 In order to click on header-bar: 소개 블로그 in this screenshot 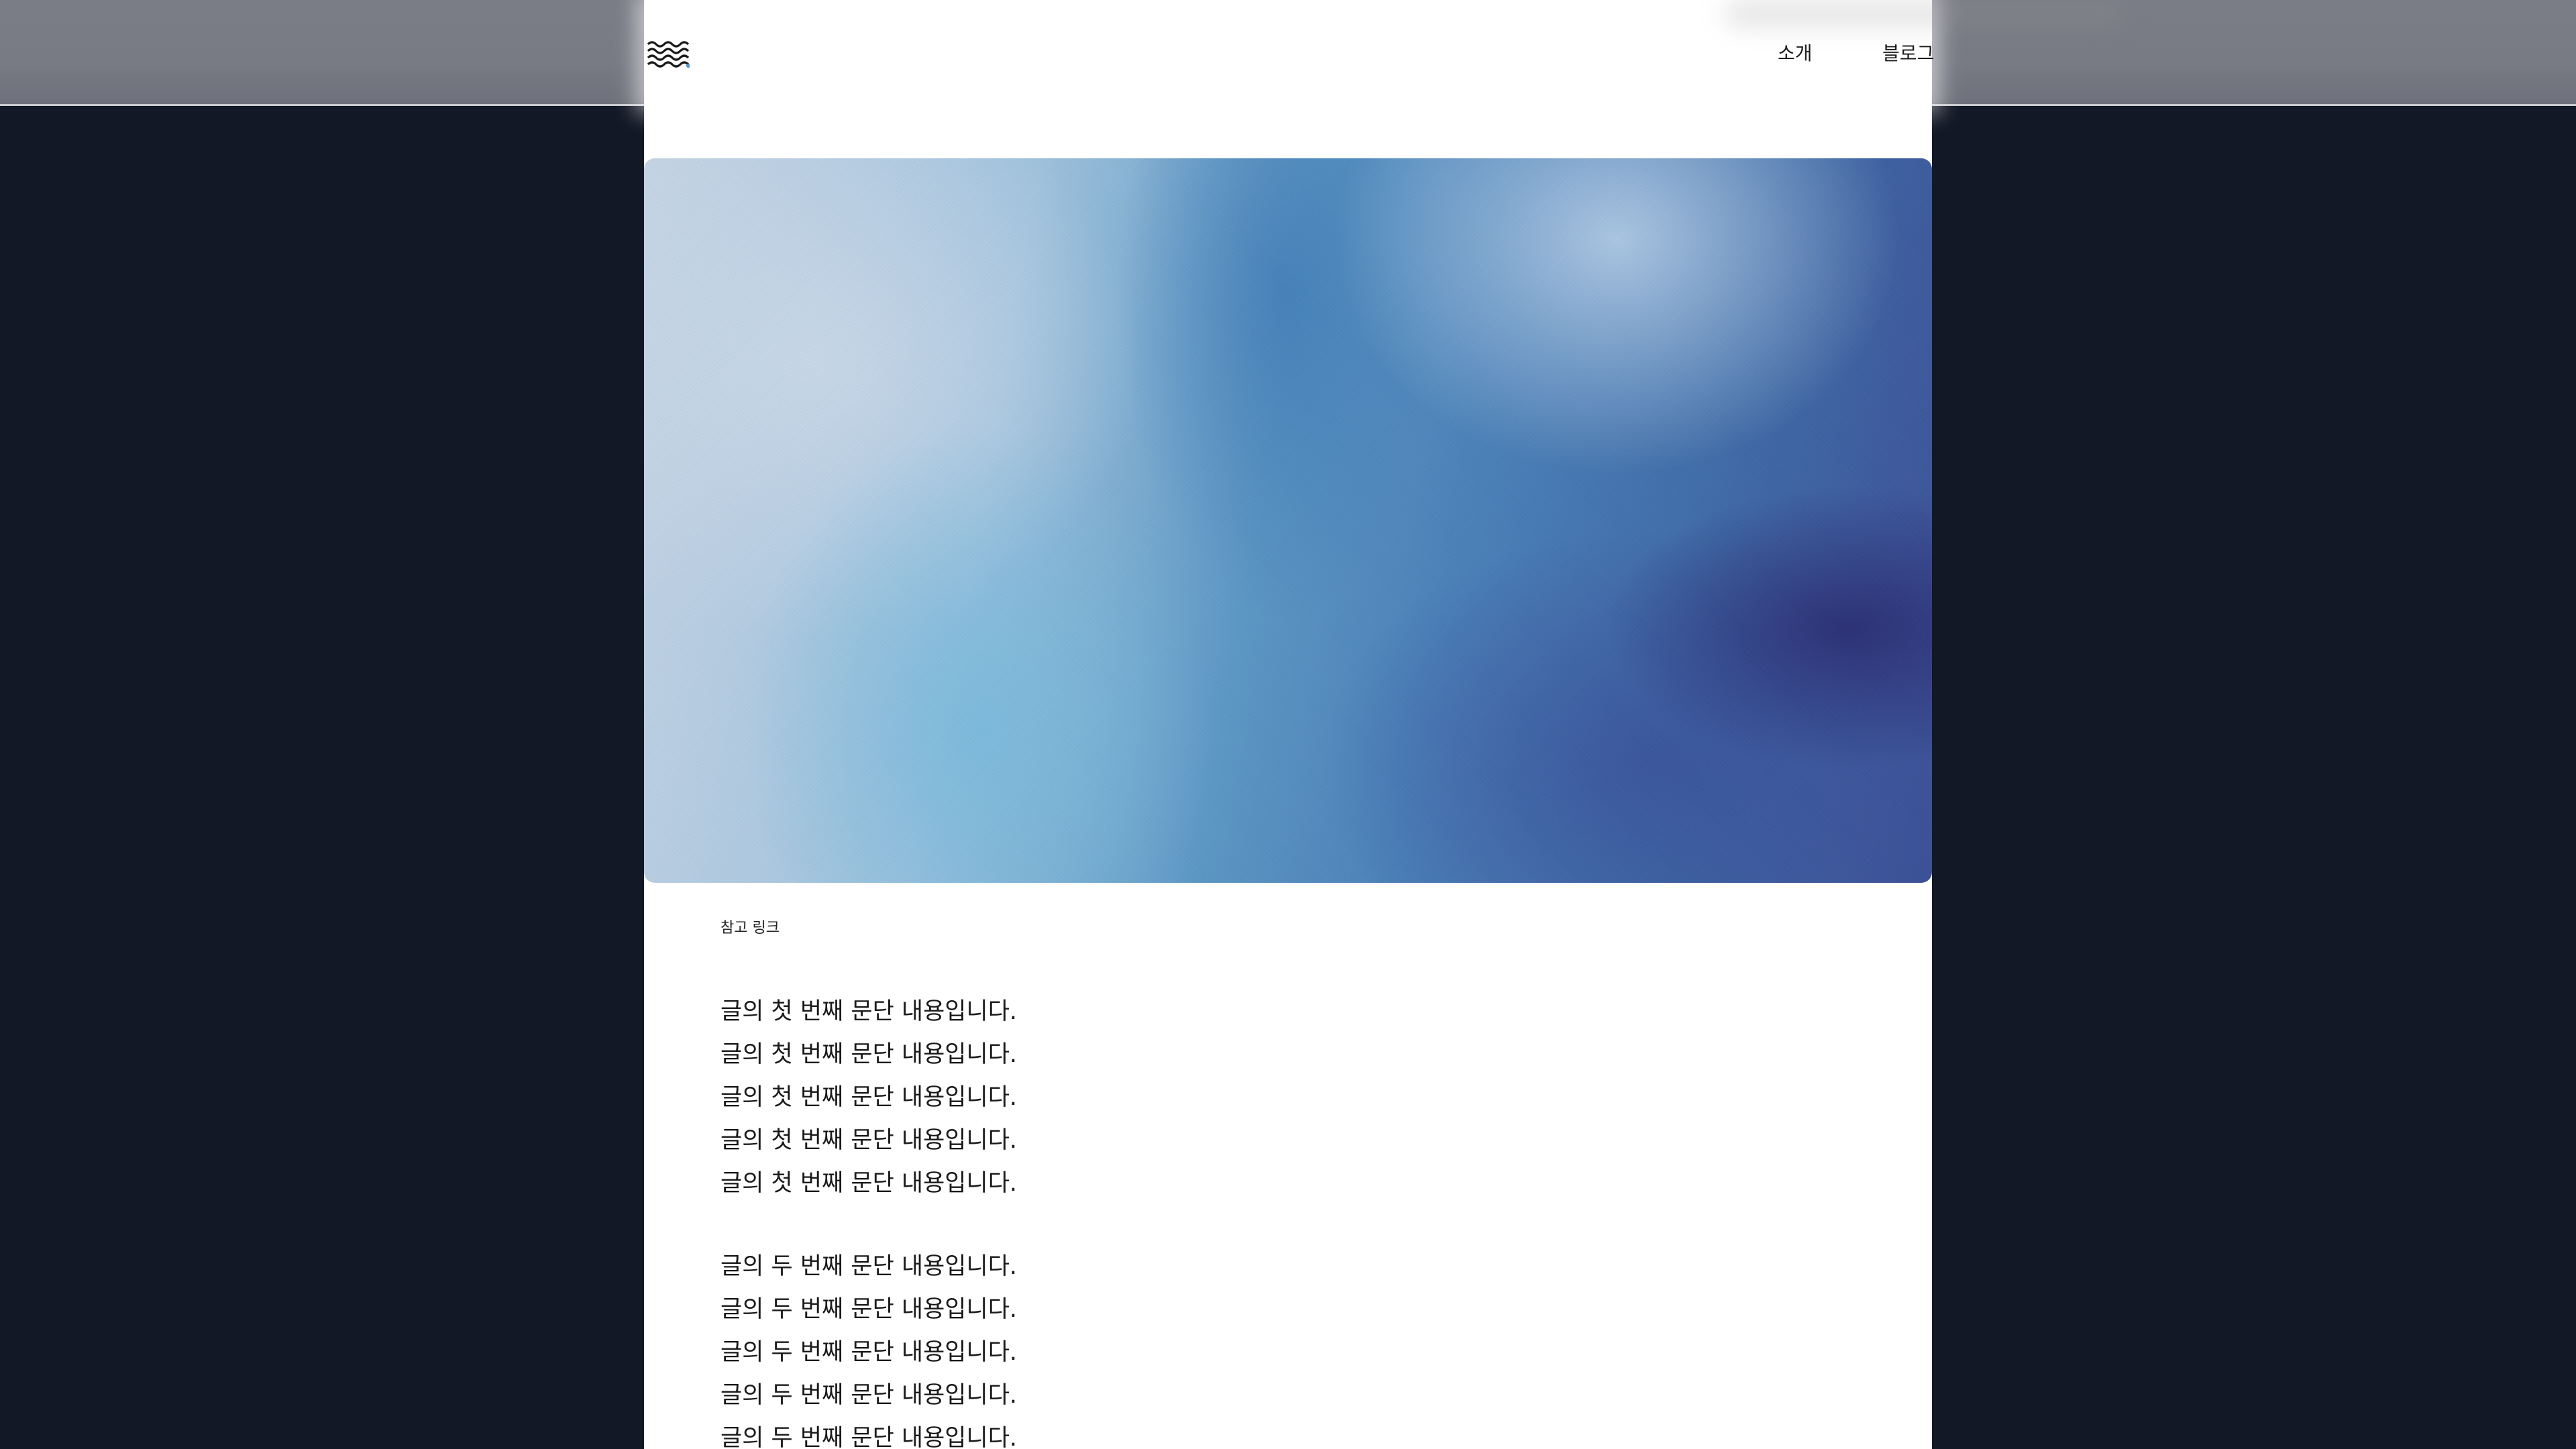, I will do `click(1288, 53)`.